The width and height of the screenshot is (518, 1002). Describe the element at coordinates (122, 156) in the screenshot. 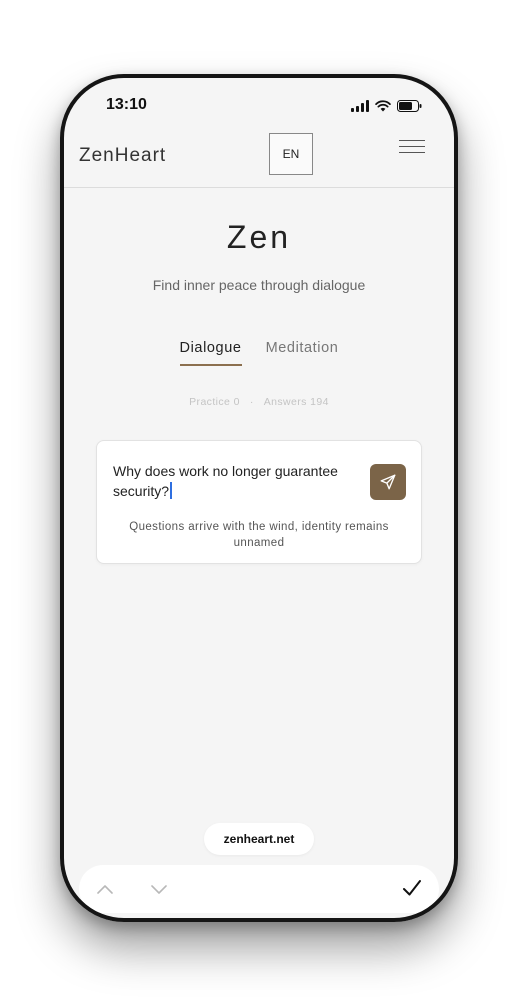

I see `brand-logo: ZenHeart` at that location.